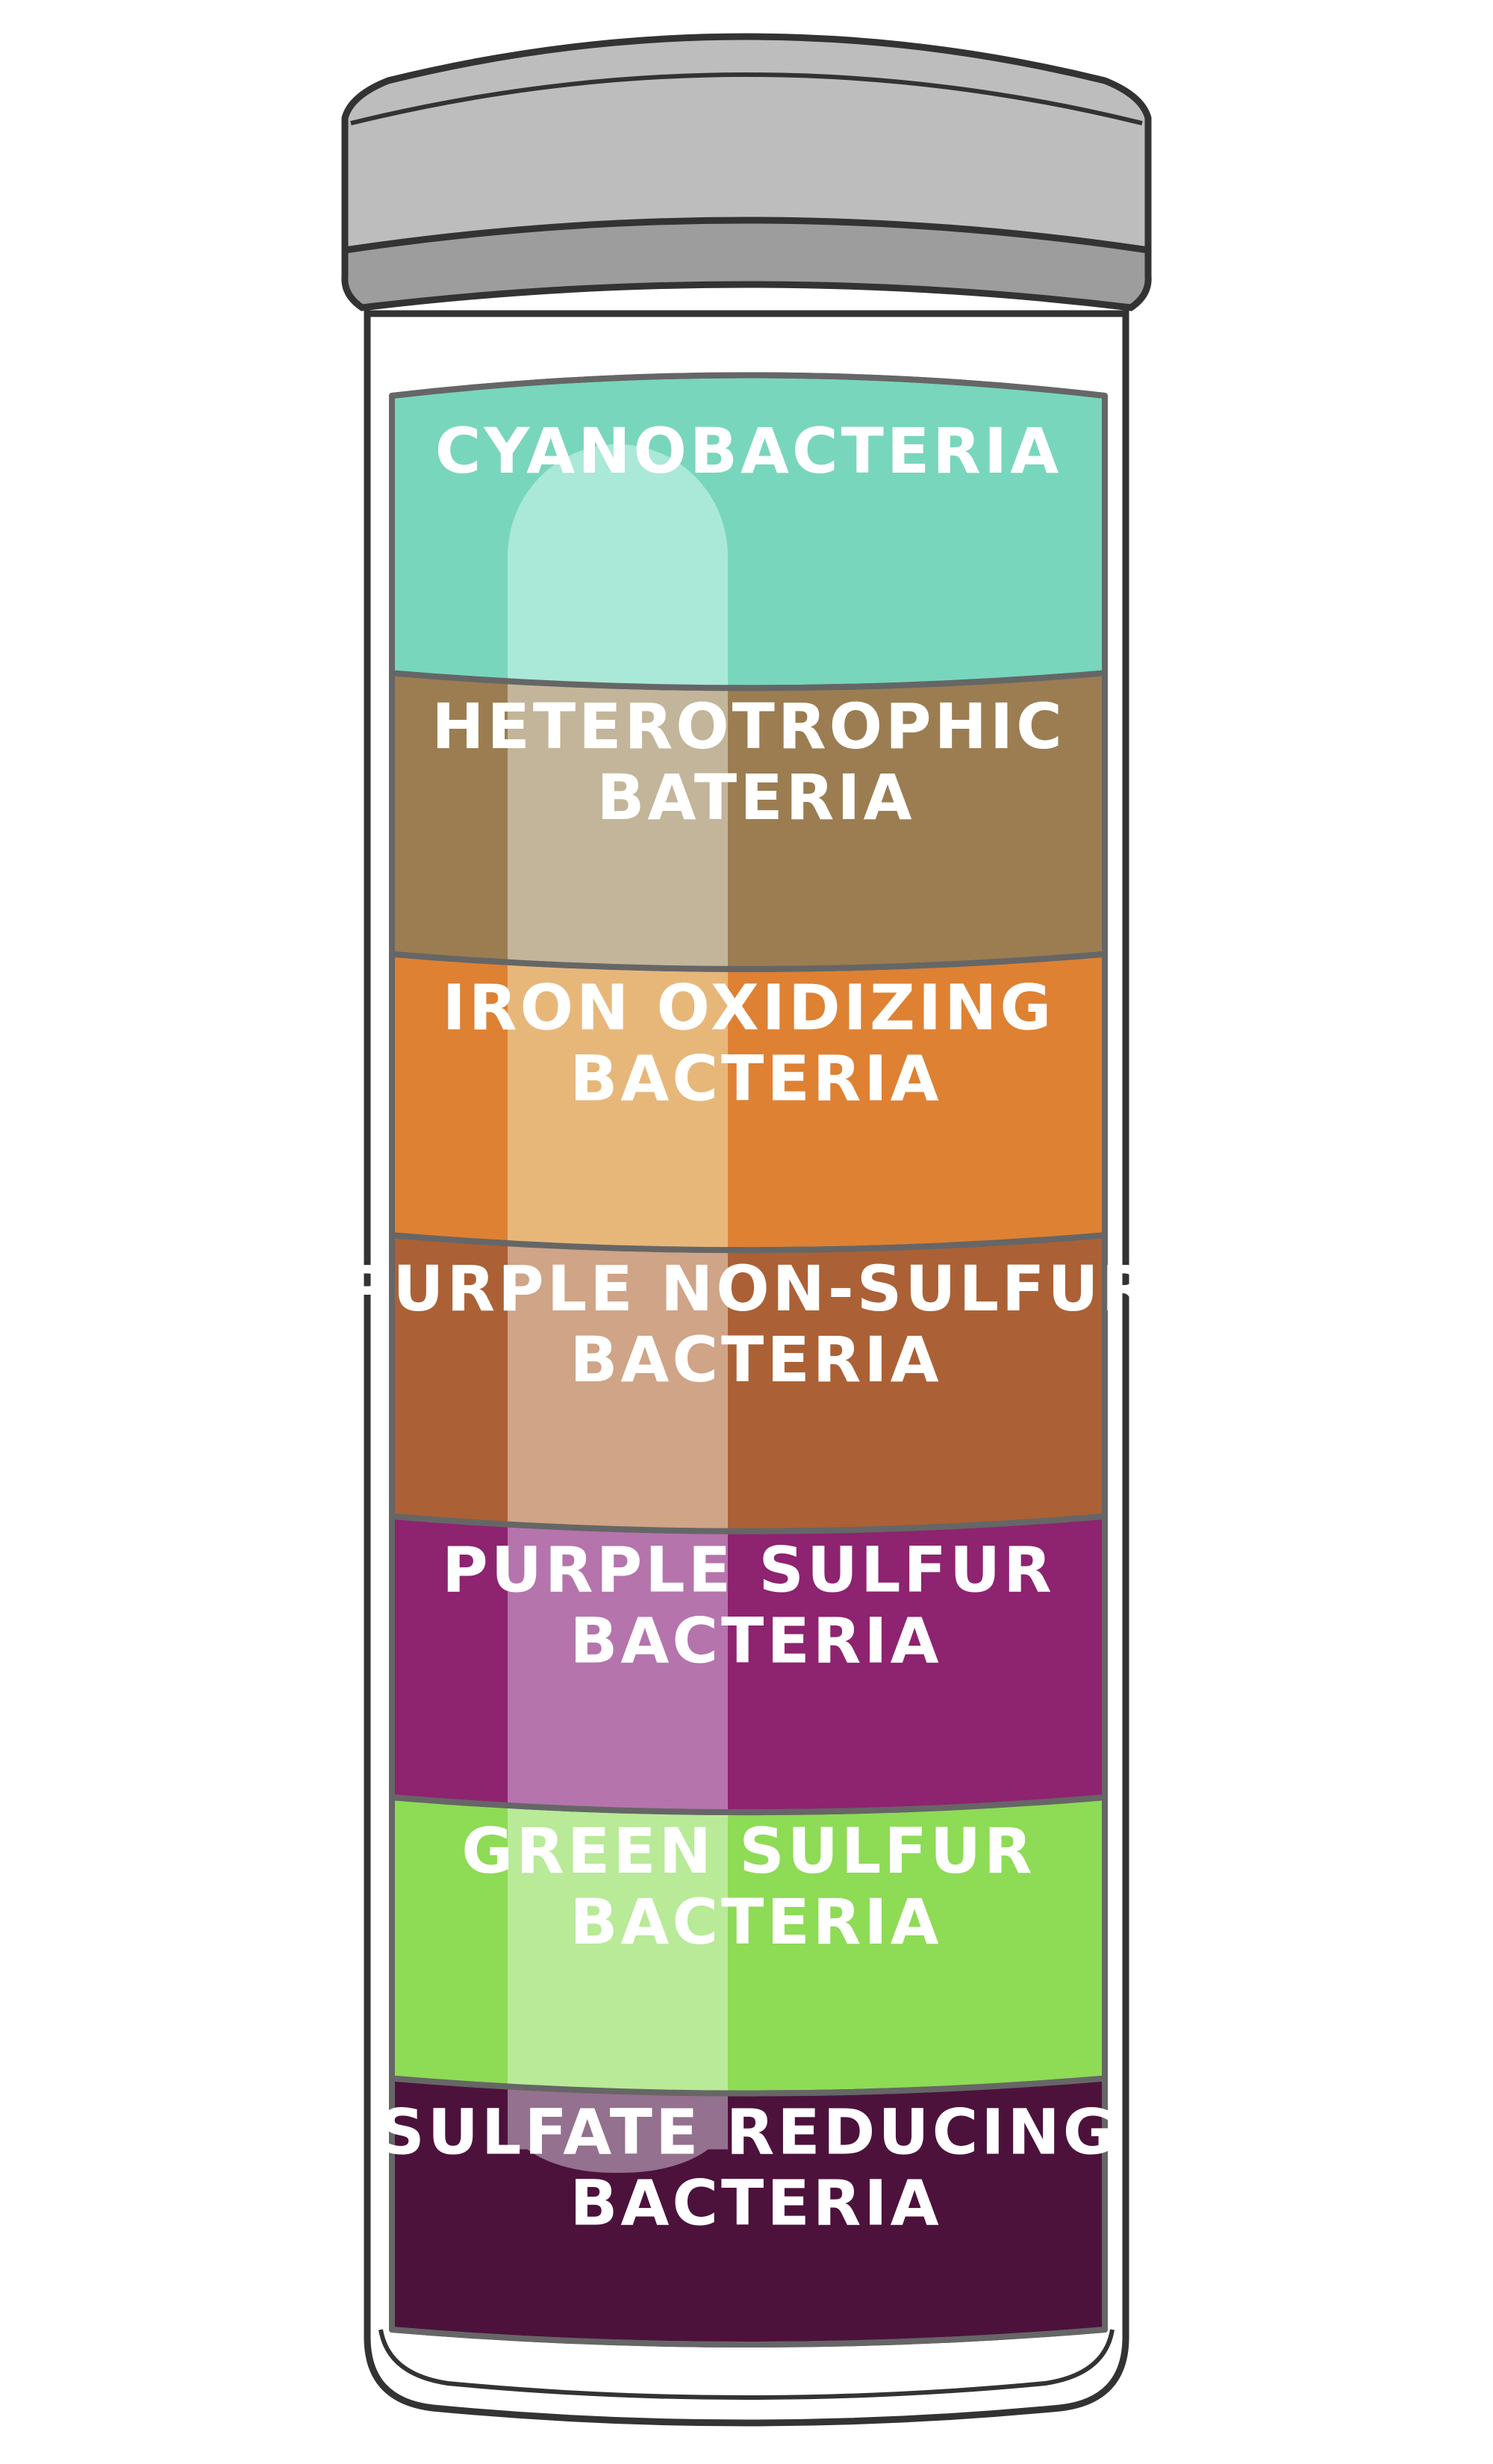  What do you see at coordinates (749, 2131) in the screenshot?
I see `layer-label-line: SULFATE REDUCING` at bounding box center [749, 2131].